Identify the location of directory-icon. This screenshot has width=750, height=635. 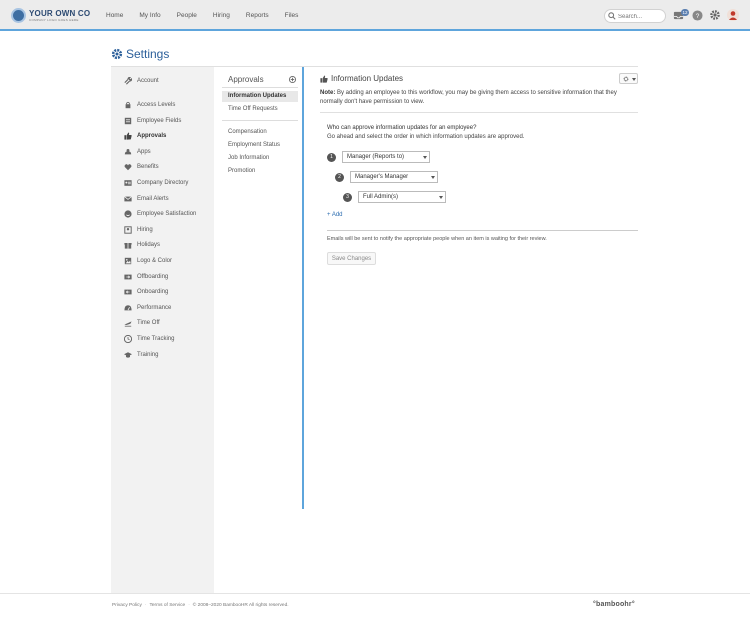
(128, 183).